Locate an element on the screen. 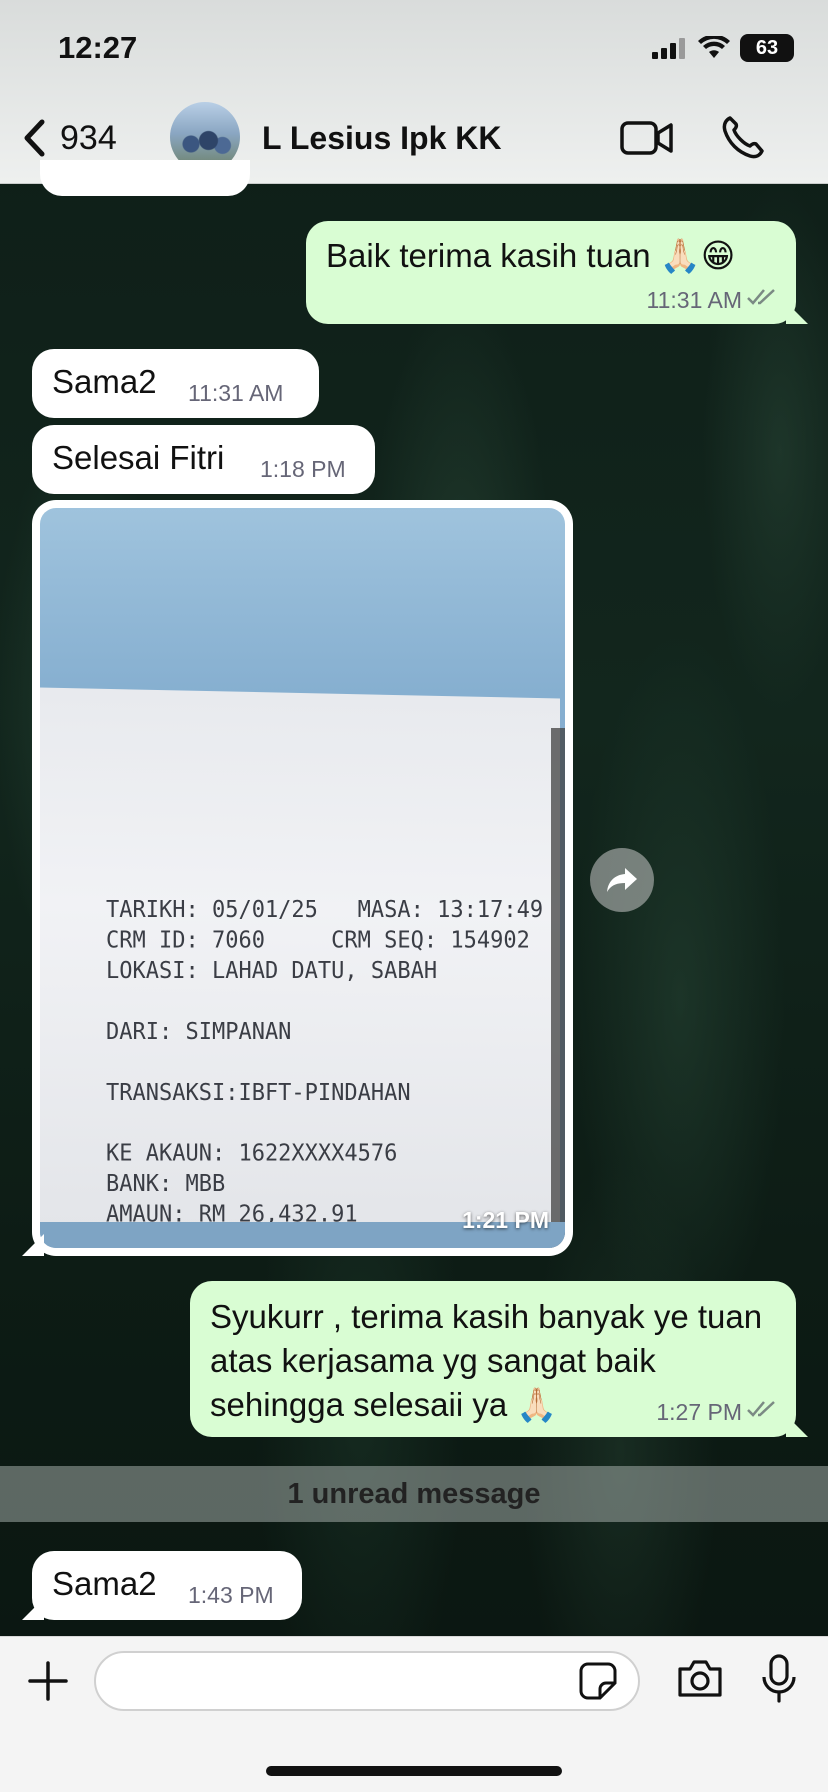 Image resolution: width=828 pixels, height=1792 pixels. phone-icon is located at coordinates (743, 137).